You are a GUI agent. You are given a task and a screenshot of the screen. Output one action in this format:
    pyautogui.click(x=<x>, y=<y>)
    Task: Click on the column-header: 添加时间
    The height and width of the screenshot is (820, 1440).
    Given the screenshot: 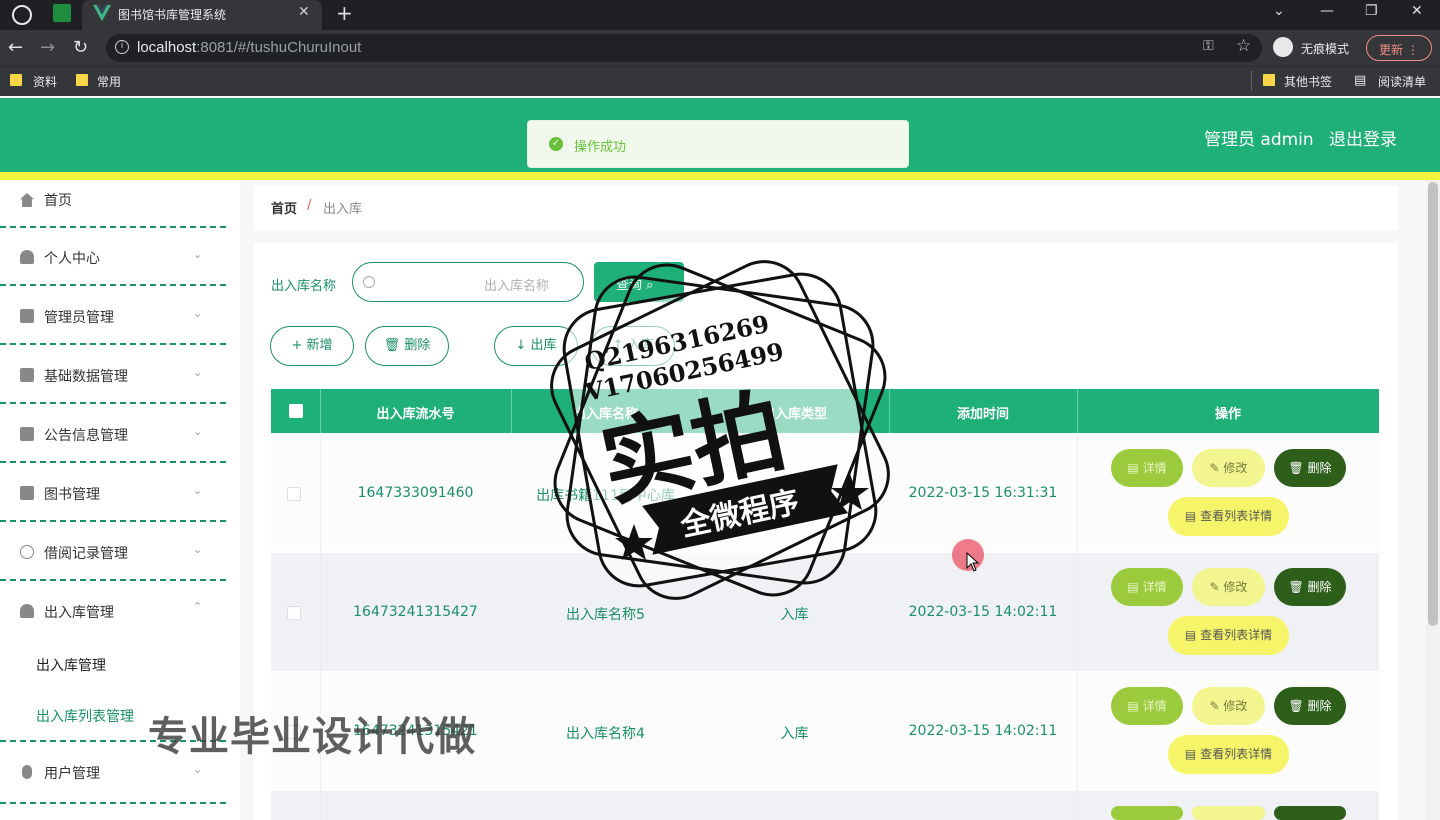 What is the action you would take?
    pyautogui.click(x=983, y=412)
    